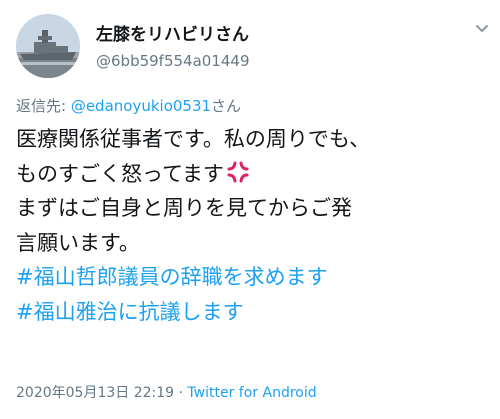  I want to click on client-link: Twitter for Android, so click(251, 393).